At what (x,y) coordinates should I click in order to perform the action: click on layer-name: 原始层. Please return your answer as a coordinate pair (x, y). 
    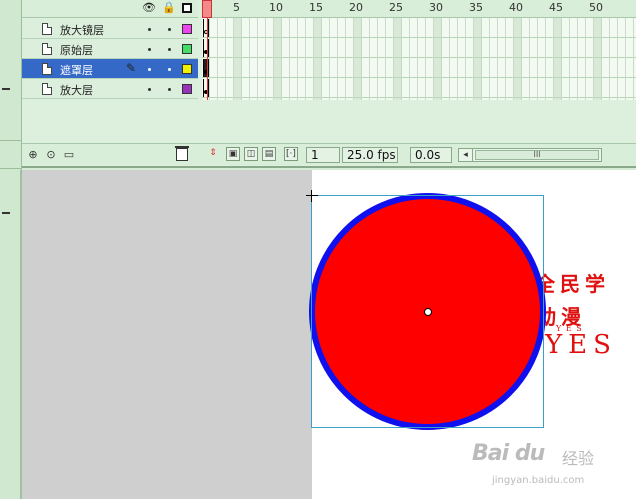
    Looking at the image, I should click on (76, 50).